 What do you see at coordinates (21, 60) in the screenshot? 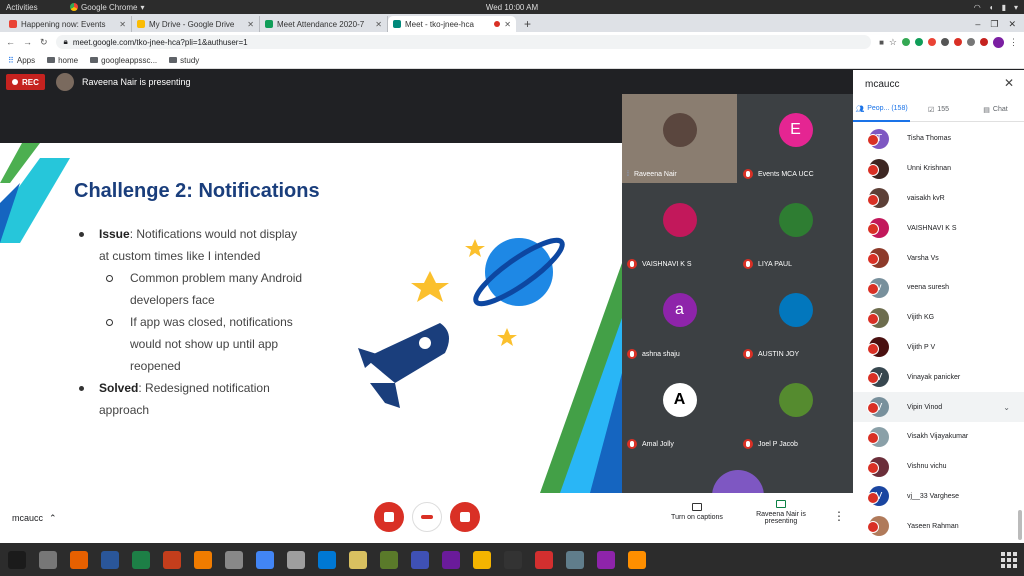
I see `bookmark-apps: ⠿ Apps` at bounding box center [21, 60].